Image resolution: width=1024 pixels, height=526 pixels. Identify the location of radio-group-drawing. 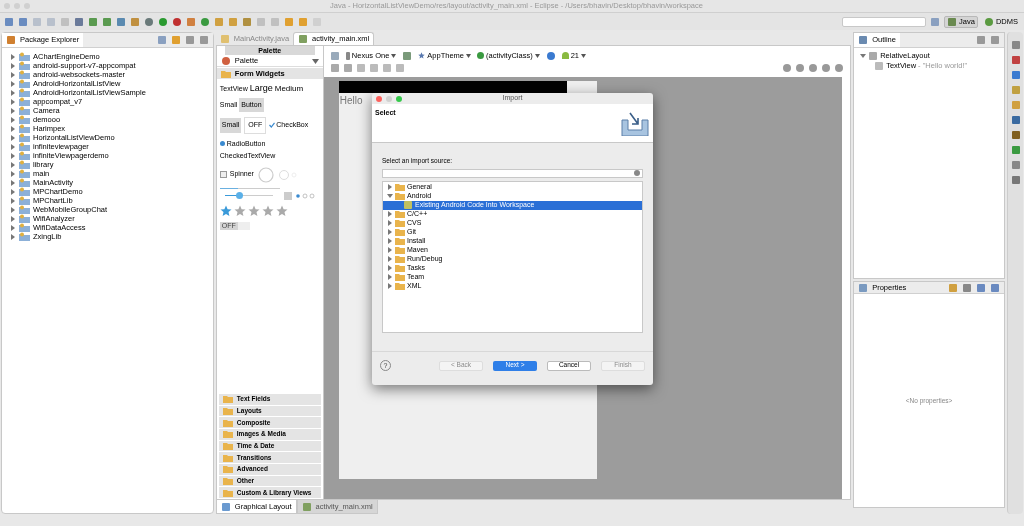
(305, 195).